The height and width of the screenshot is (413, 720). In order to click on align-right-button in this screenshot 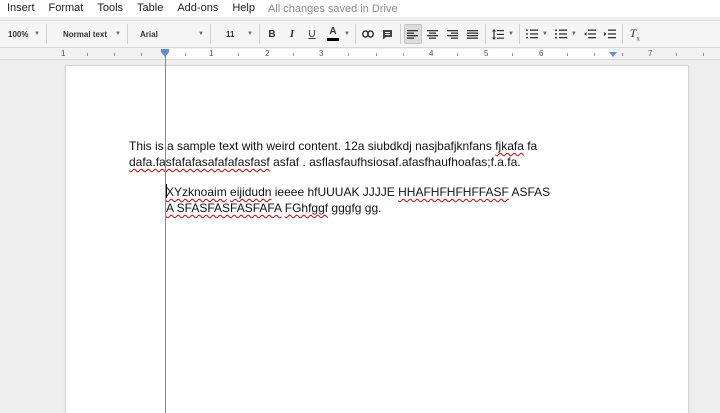, I will do `click(453, 34)`.